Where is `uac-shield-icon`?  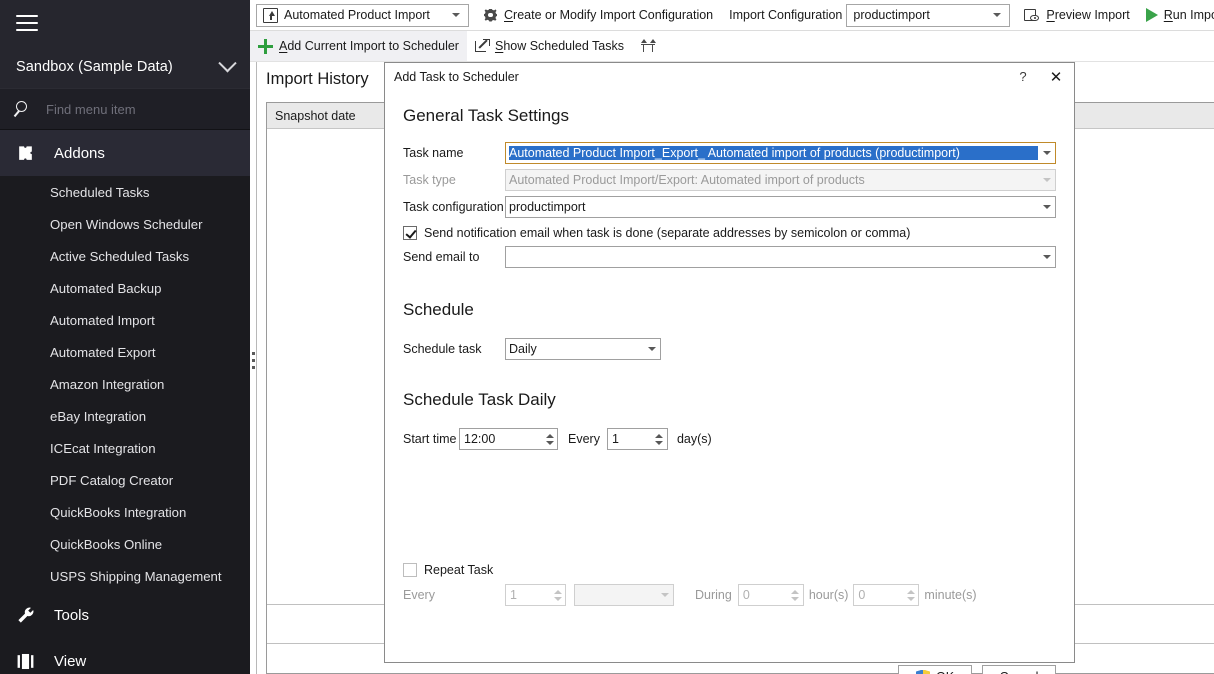 uac-shield-icon is located at coordinates (922, 671).